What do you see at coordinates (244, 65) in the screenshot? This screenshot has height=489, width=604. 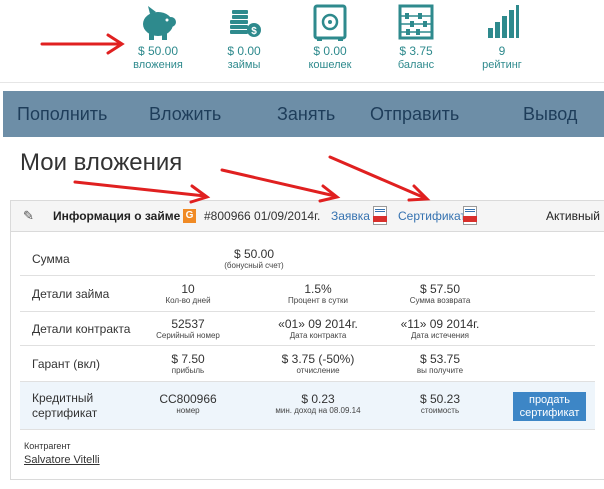 I see `stat-label: займы` at bounding box center [244, 65].